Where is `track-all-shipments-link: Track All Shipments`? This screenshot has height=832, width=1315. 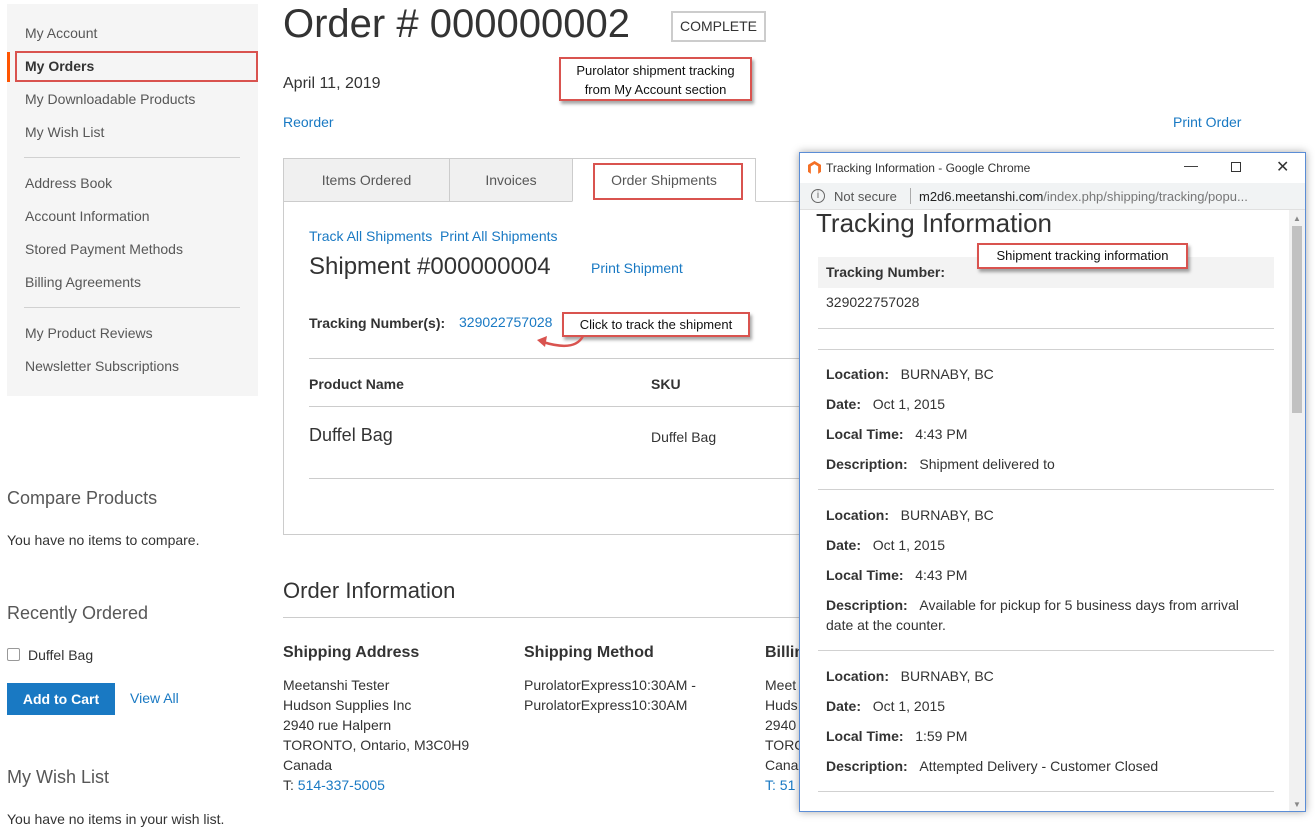 track-all-shipments-link: Track All Shipments is located at coordinates (370, 236).